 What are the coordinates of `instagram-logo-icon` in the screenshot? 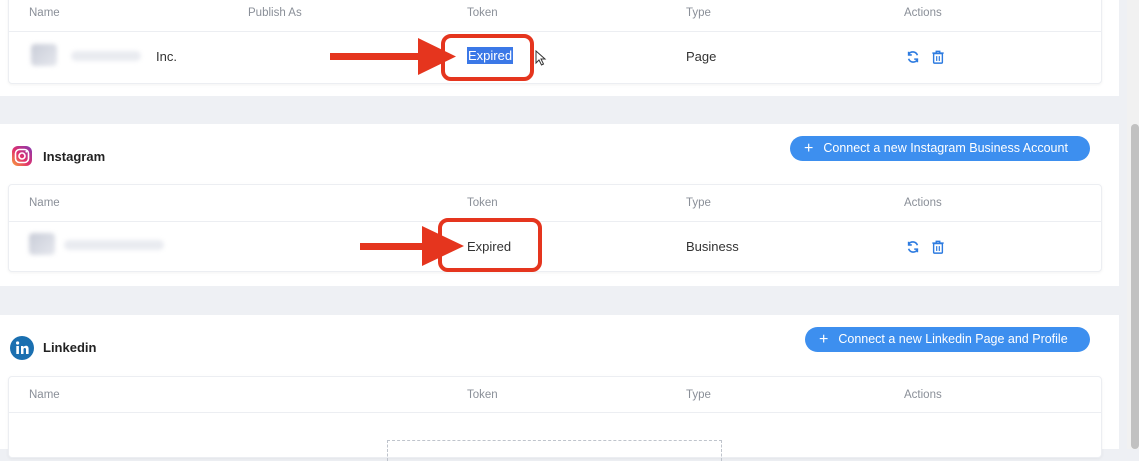 It's located at (22, 156).